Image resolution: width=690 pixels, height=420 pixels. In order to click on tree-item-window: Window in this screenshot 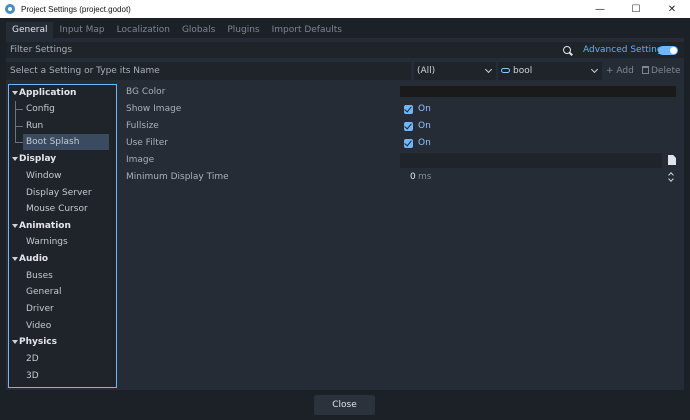, I will do `click(62, 176)`.